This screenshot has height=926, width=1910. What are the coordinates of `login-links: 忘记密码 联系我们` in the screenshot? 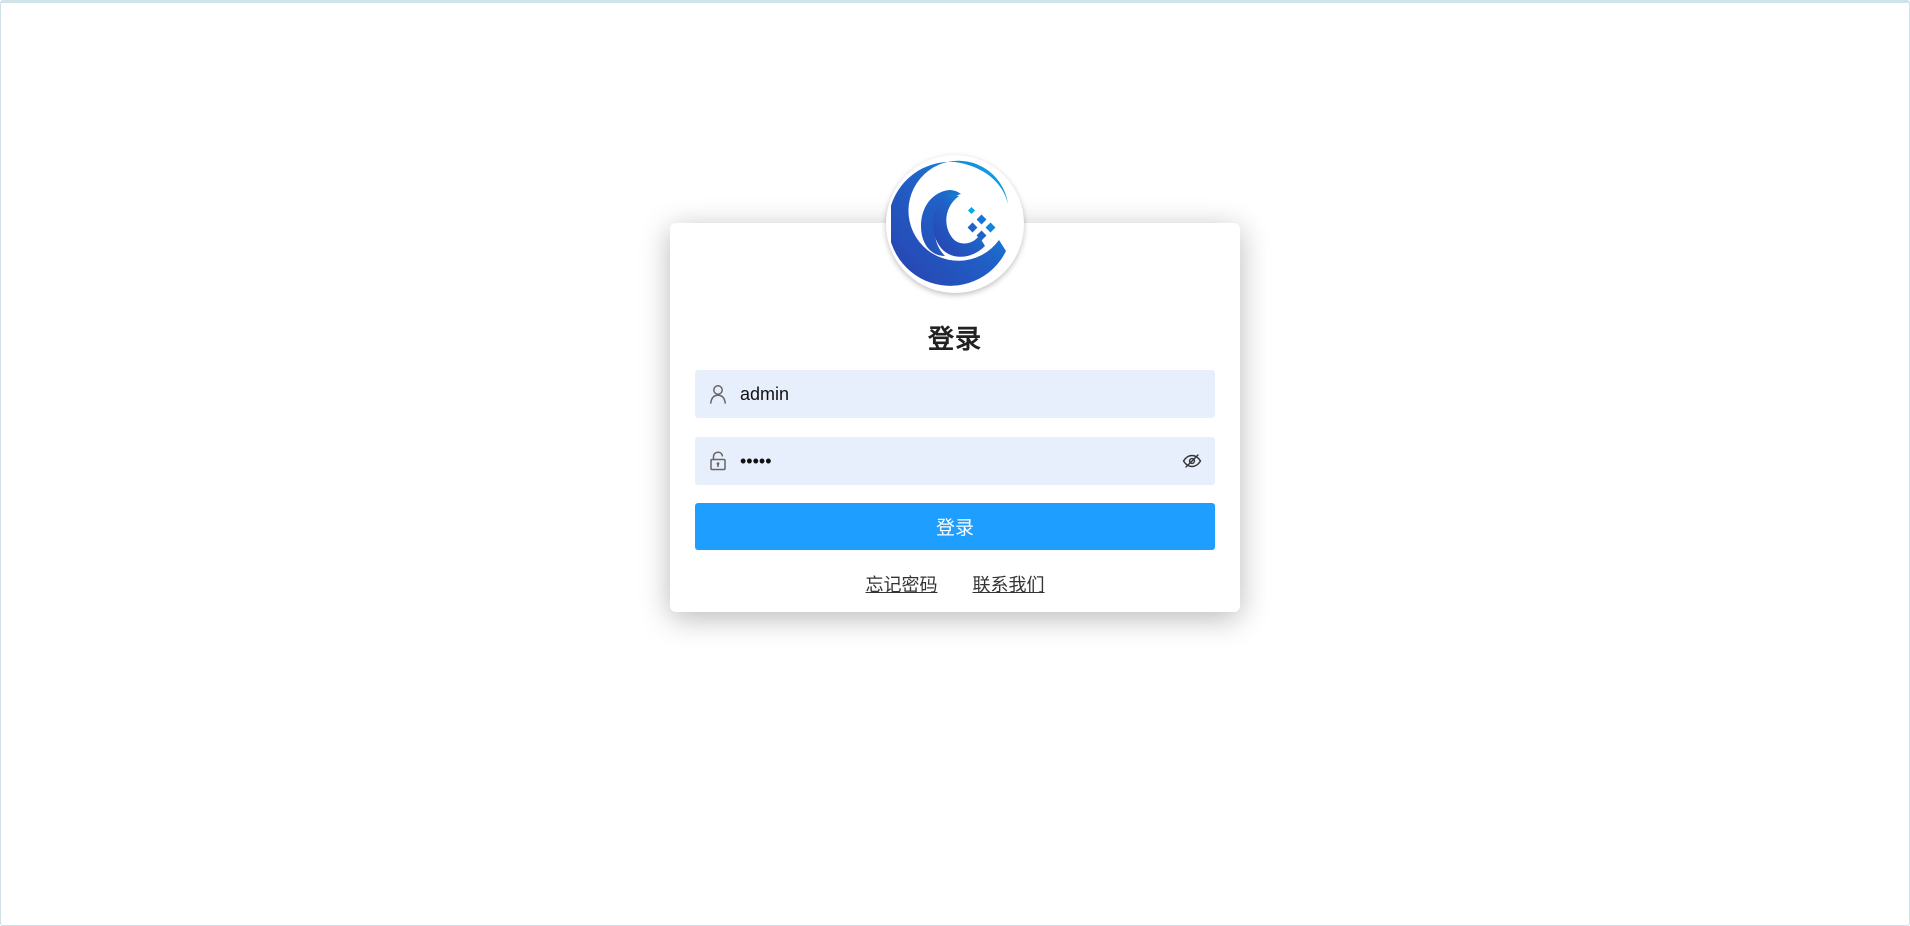 It's located at (955, 584).